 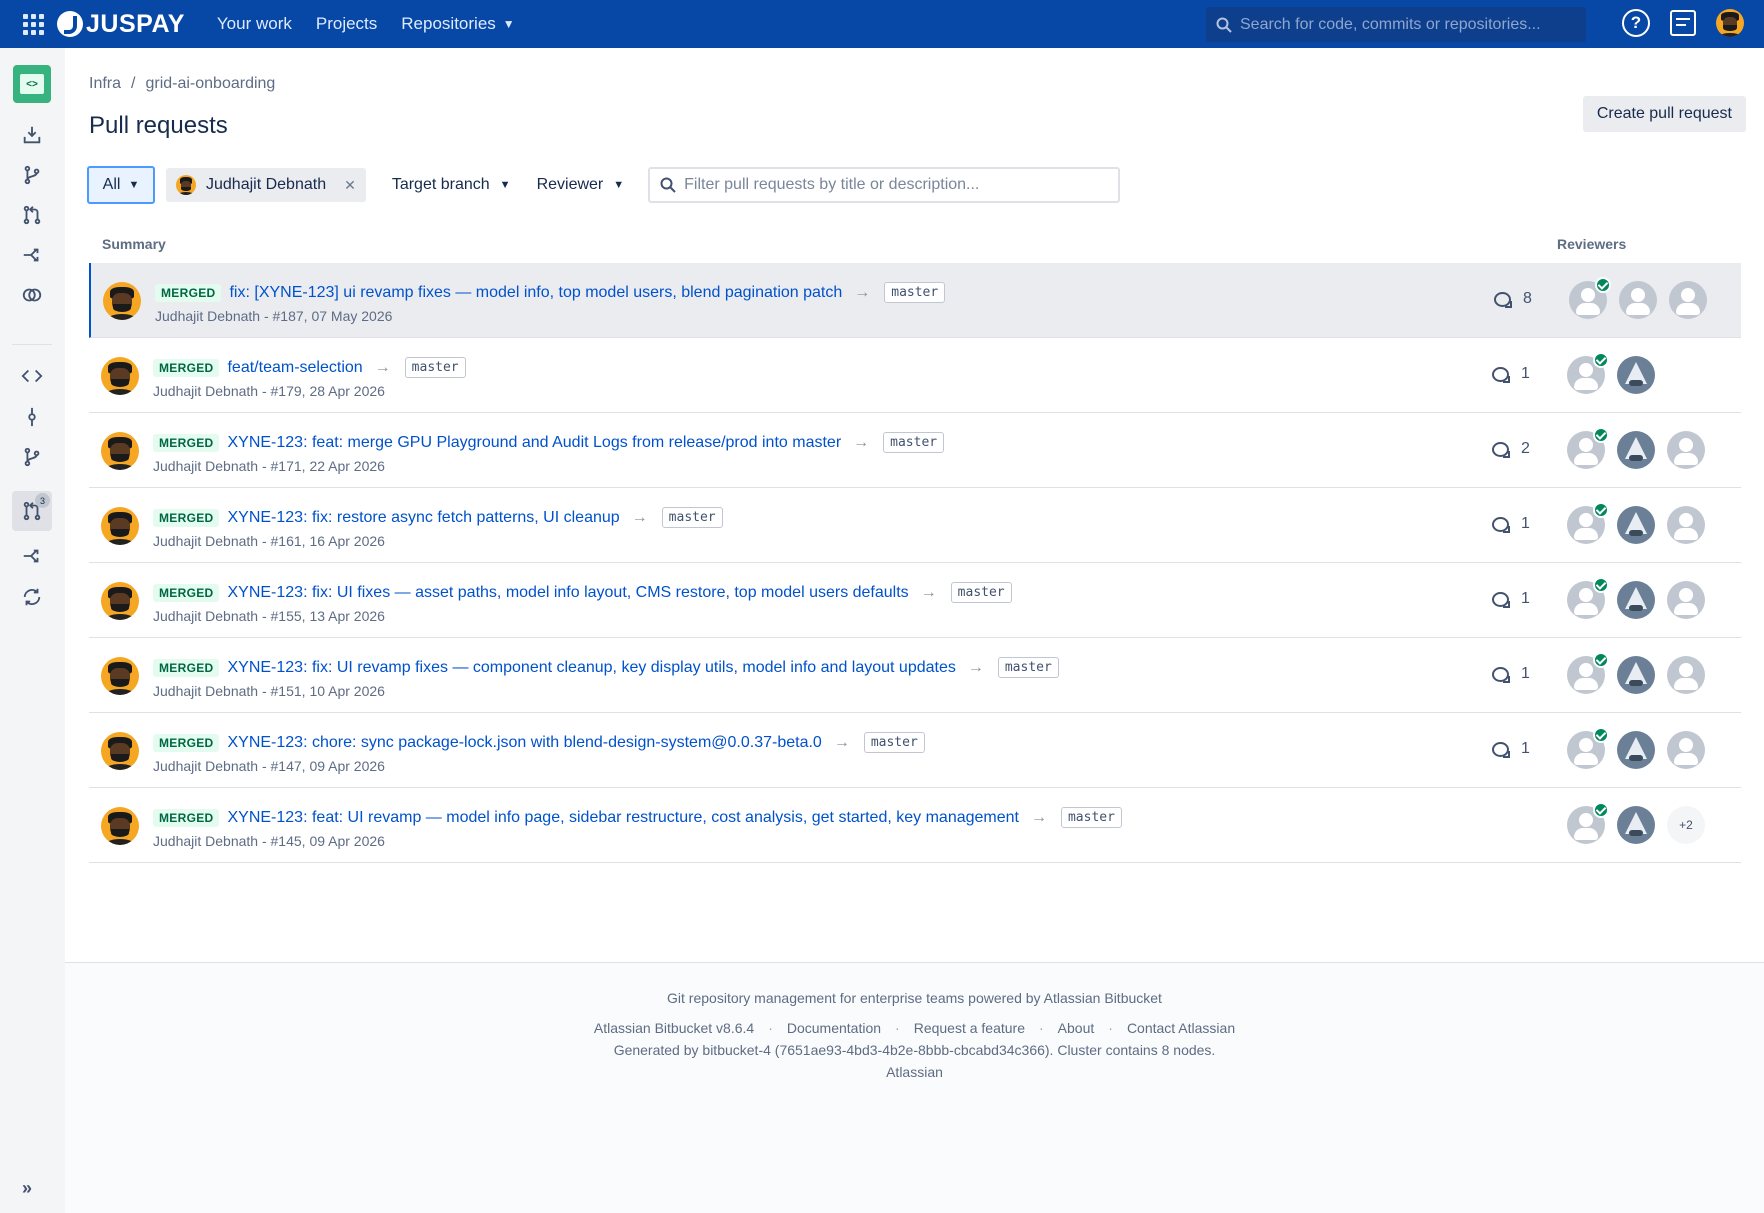 I want to click on search-icon, so click(x=1224, y=25).